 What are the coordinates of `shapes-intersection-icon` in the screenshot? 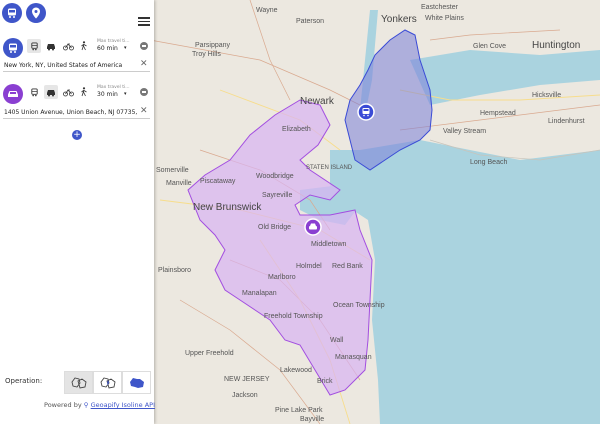 It's located at (107, 382).